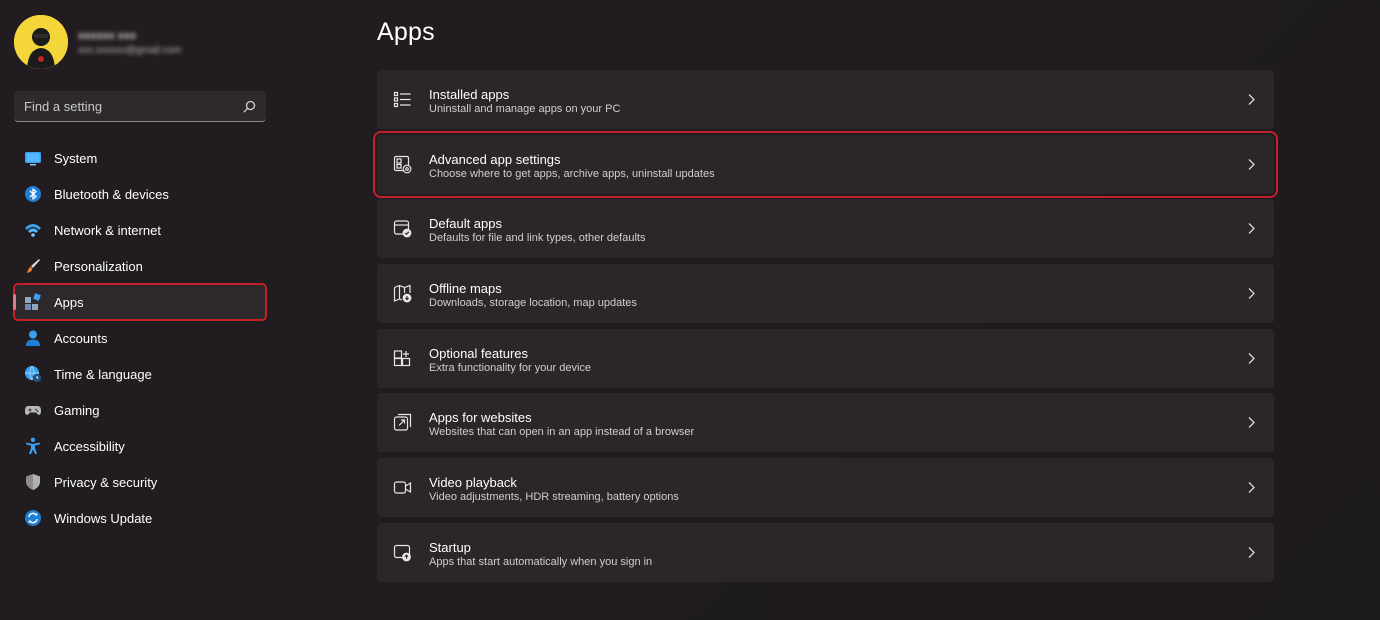 The width and height of the screenshot is (1380, 620). What do you see at coordinates (402, 228) in the screenshot?
I see `default-apps-icon` at bounding box center [402, 228].